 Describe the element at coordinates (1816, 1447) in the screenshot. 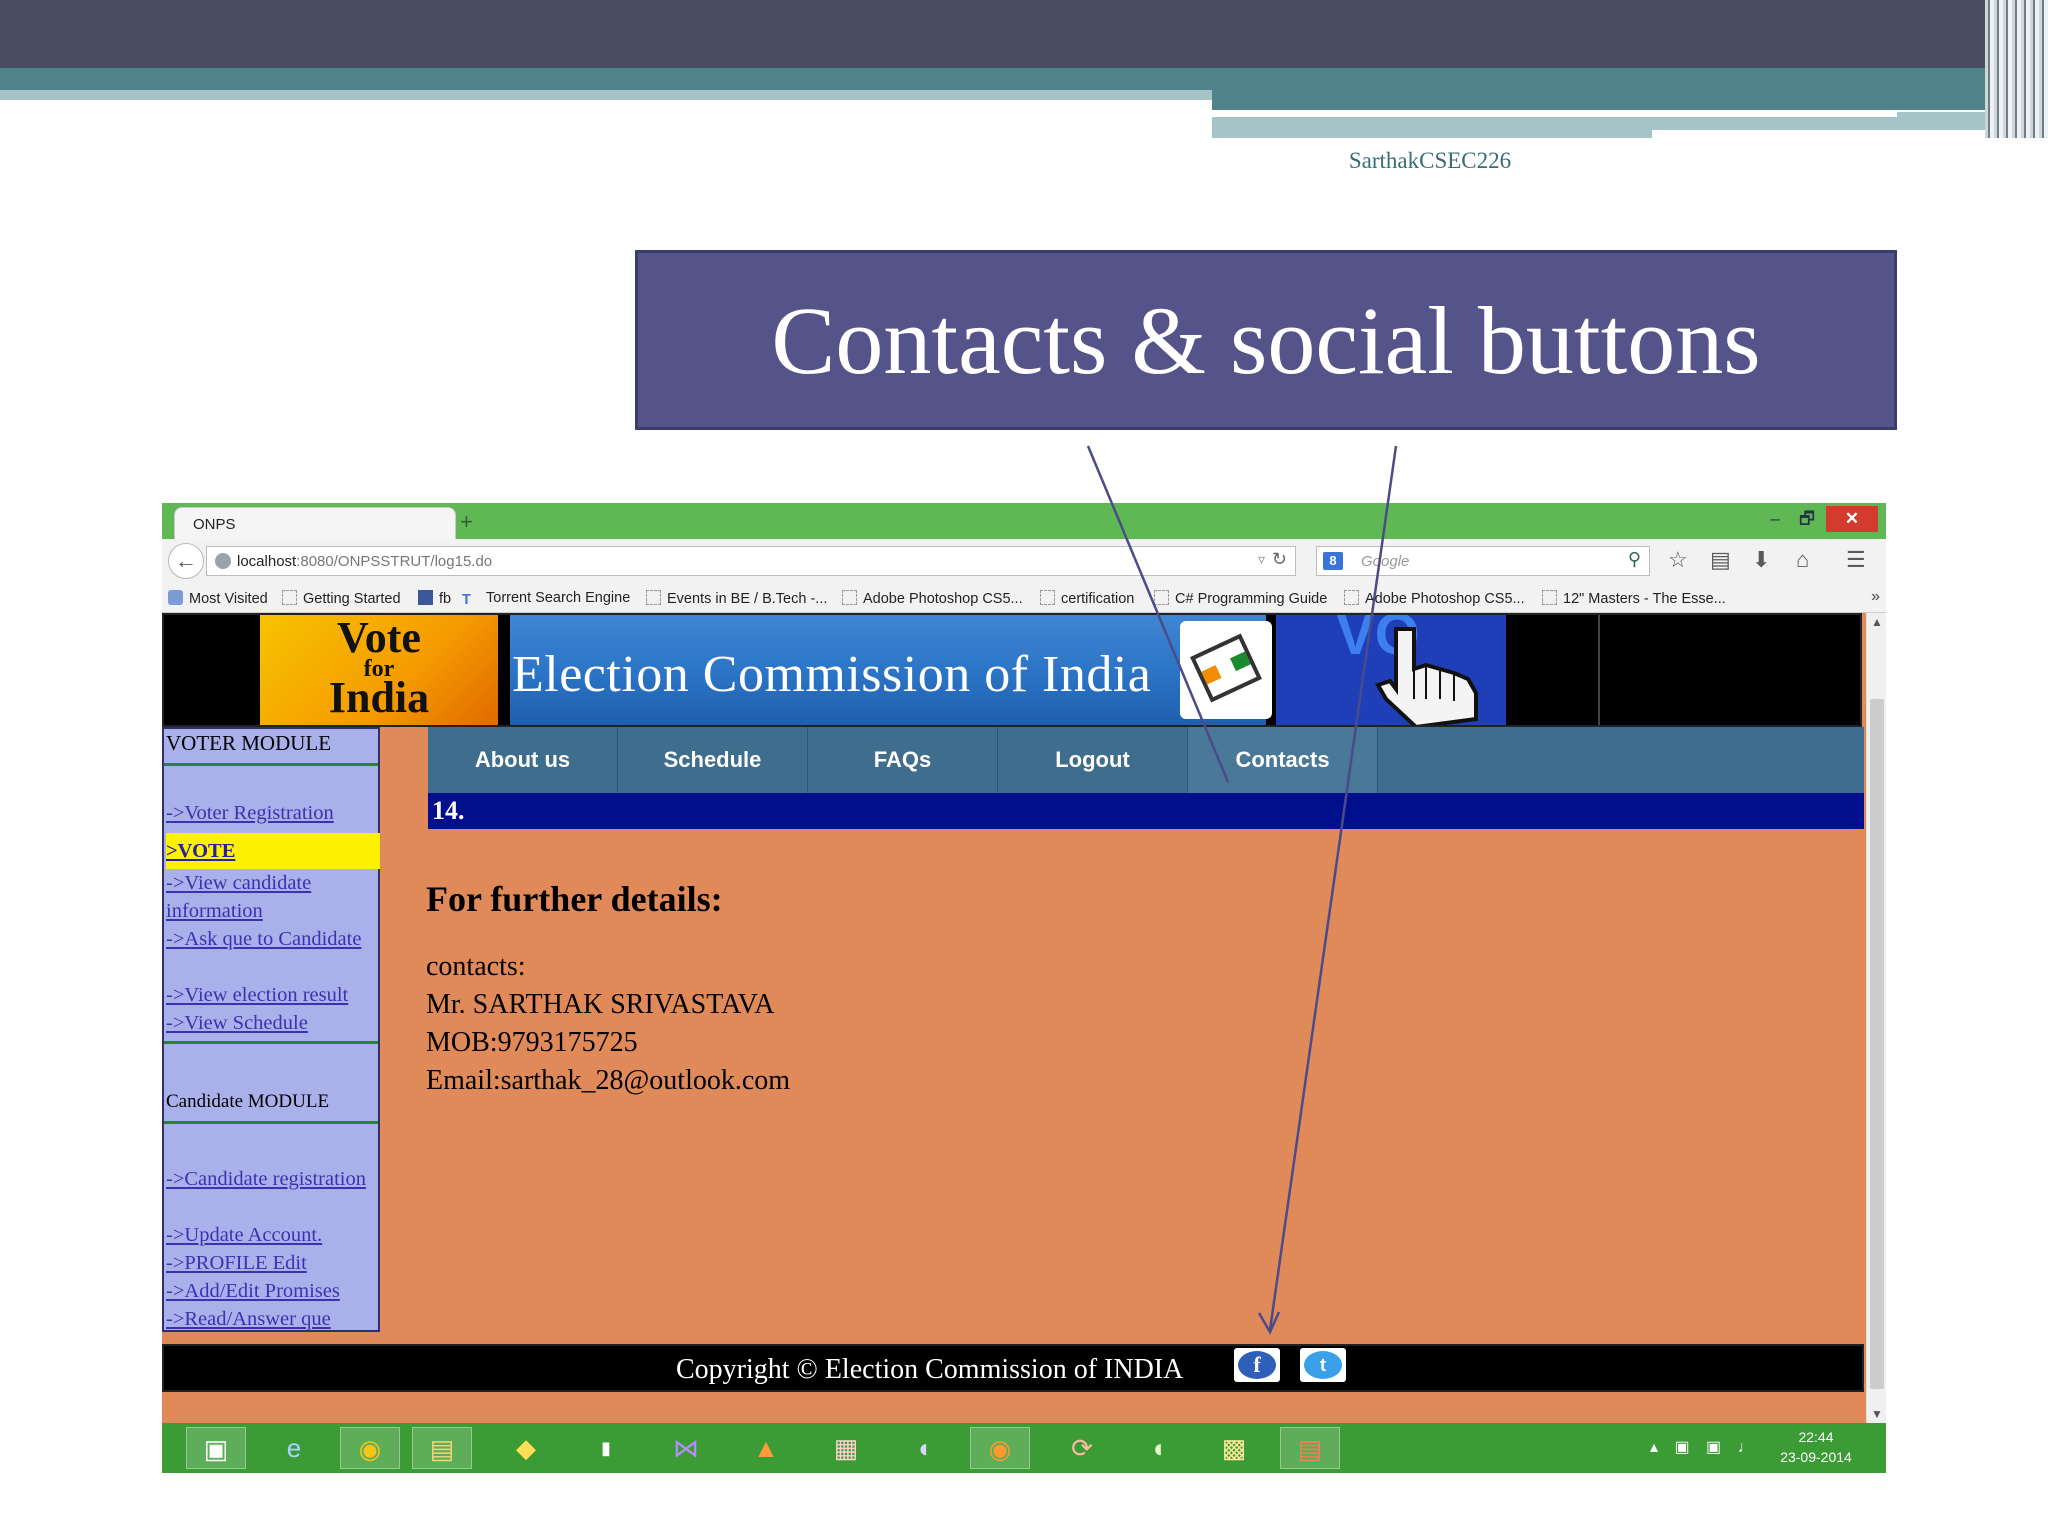

I see `taskbar-clock: 22:44 23-09-2014` at that location.